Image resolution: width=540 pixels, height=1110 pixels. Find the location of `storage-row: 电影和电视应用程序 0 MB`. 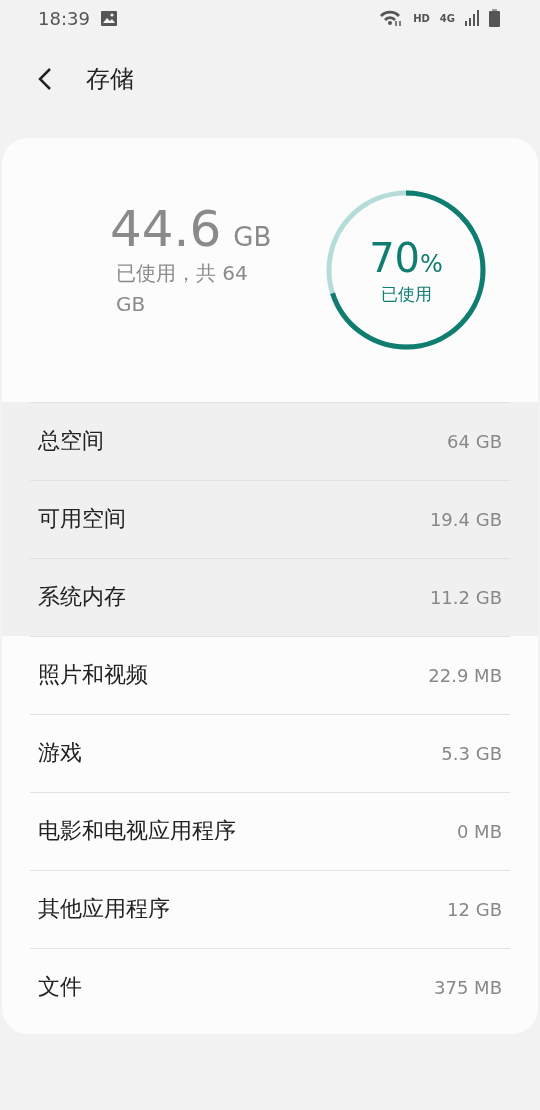

storage-row: 电影和电视应用程序 0 MB is located at coordinates (270, 831).